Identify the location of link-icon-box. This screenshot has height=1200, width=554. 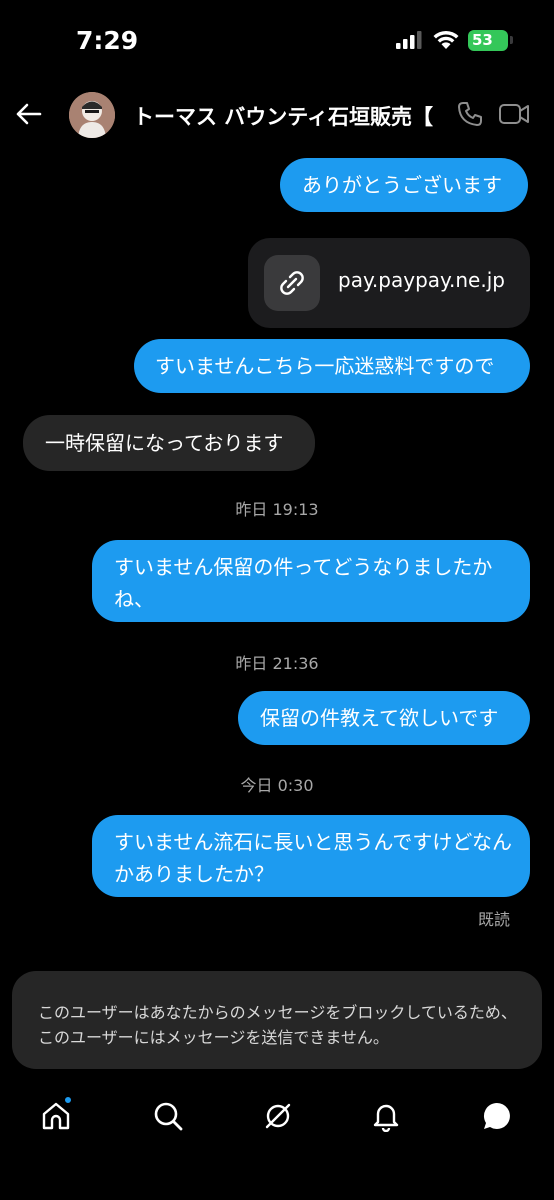
(292, 283).